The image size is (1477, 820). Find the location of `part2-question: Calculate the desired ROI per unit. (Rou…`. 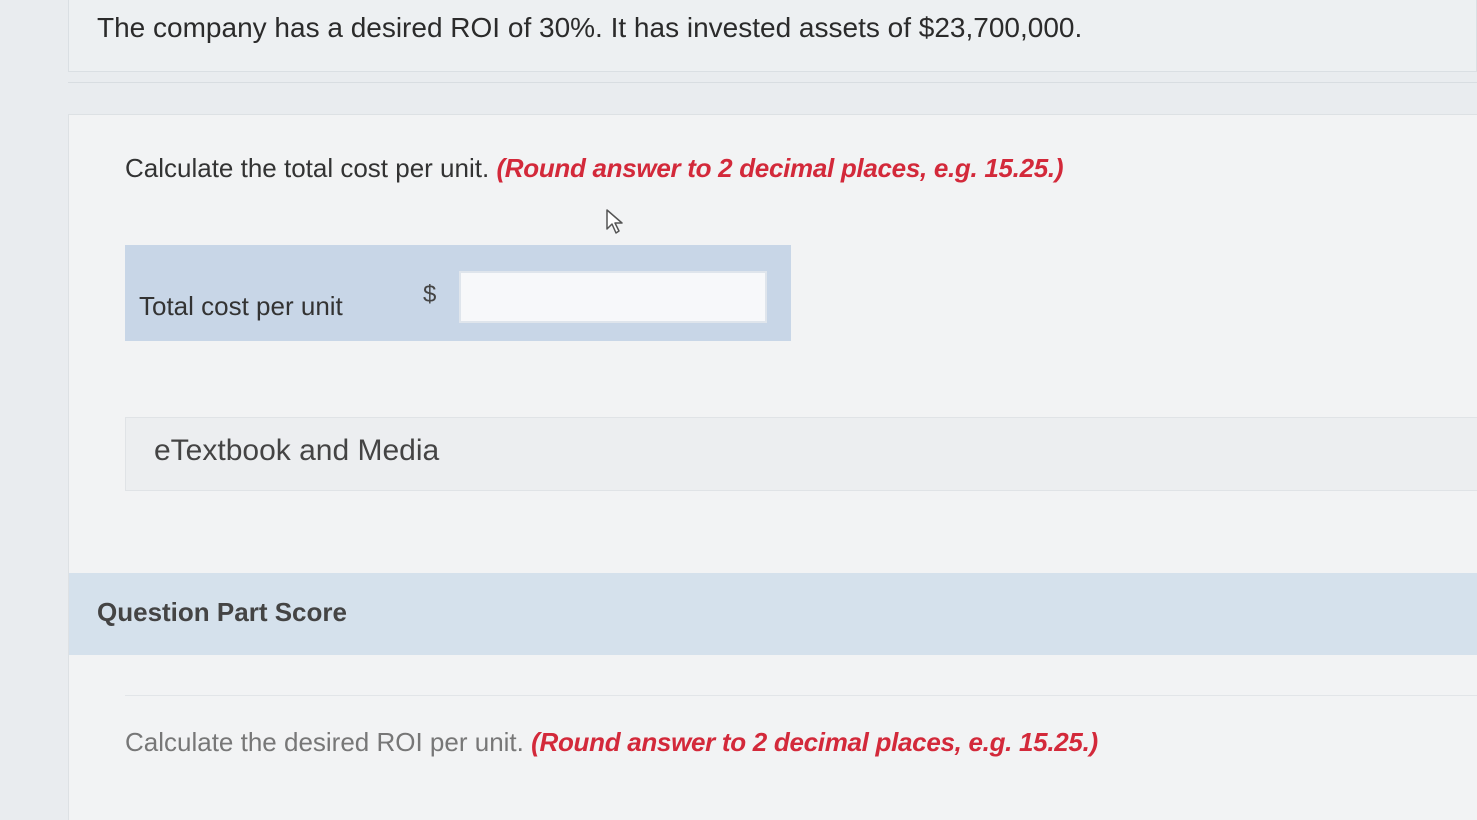

part2-question: Calculate the desired ROI per unit. (Rou… is located at coordinates (611, 742).